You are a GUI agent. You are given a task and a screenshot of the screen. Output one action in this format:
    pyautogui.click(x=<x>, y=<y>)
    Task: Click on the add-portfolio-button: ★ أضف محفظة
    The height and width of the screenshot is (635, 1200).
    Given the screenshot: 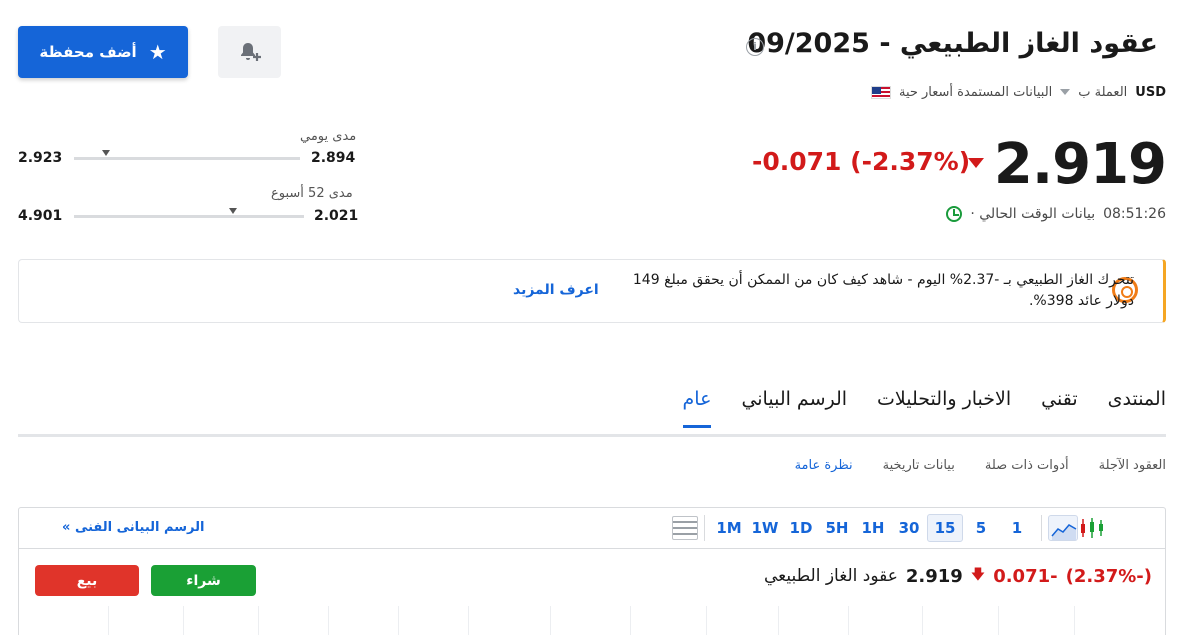 What is the action you would take?
    pyautogui.click(x=103, y=52)
    